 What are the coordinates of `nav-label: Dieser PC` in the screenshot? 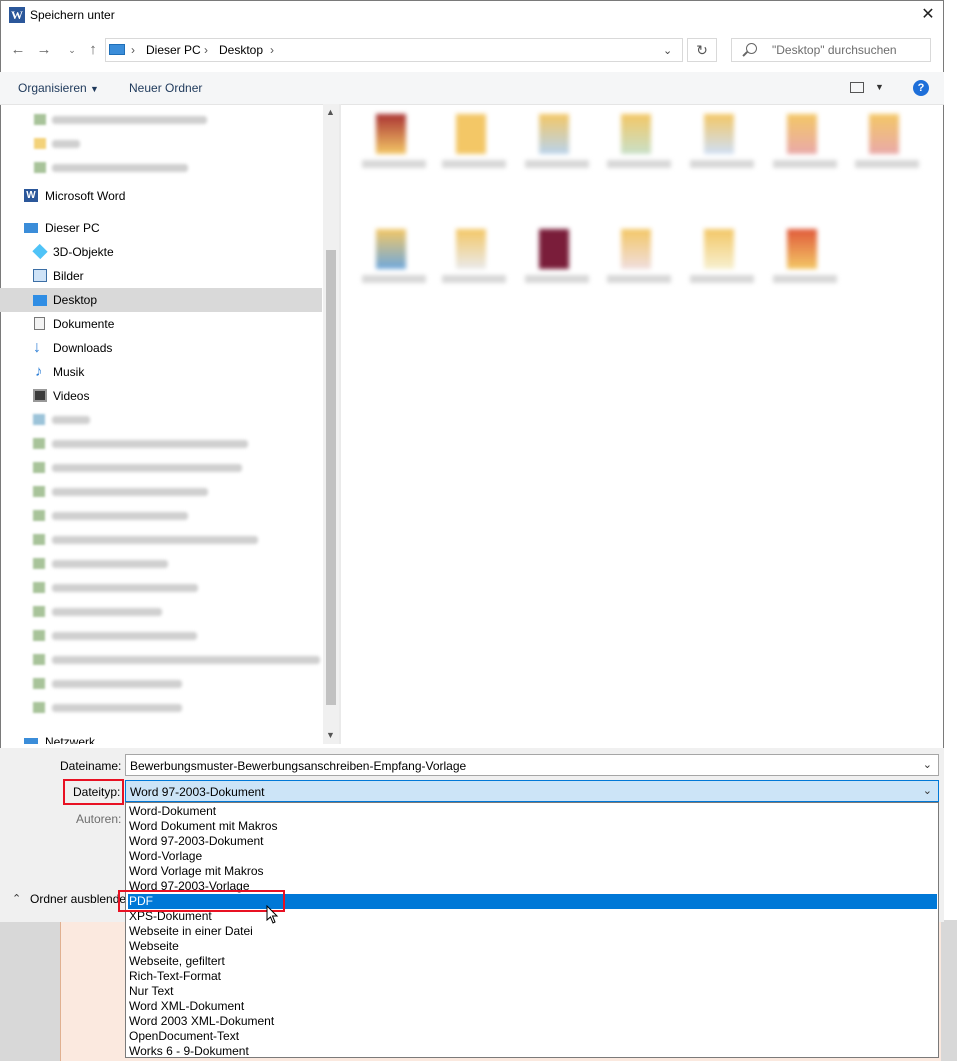 It's located at (72, 228).